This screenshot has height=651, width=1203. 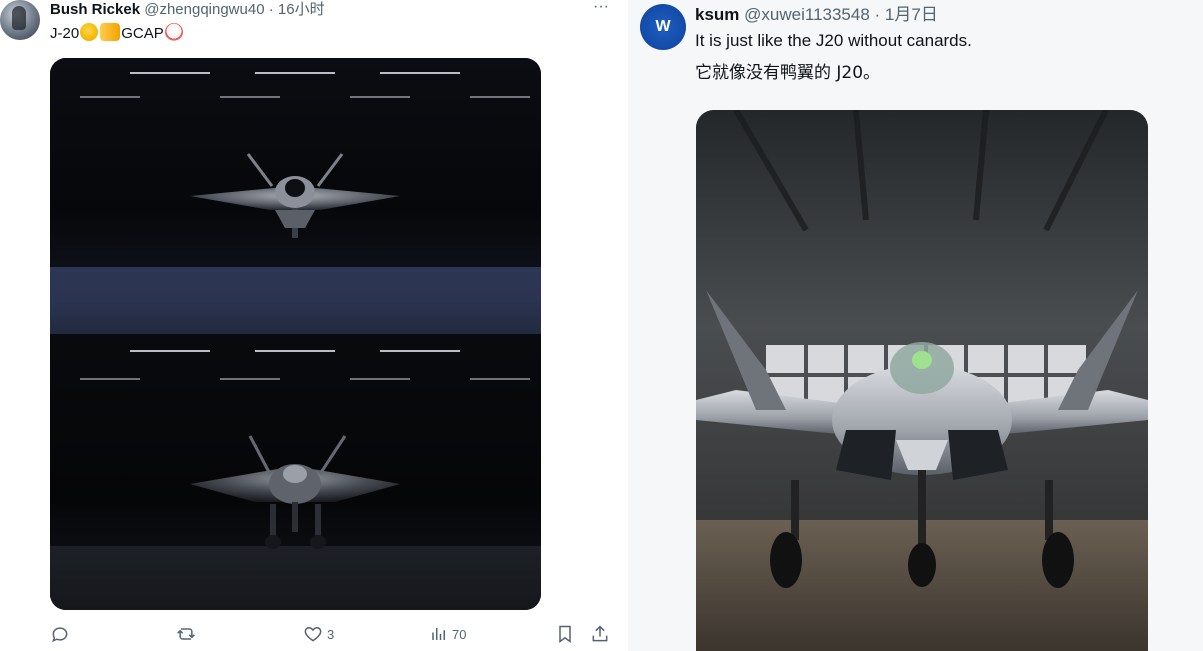 What do you see at coordinates (788, 73) in the screenshot?
I see `tweet-text-chinese: 它就像没有鸭翼的 J20。` at bounding box center [788, 73].